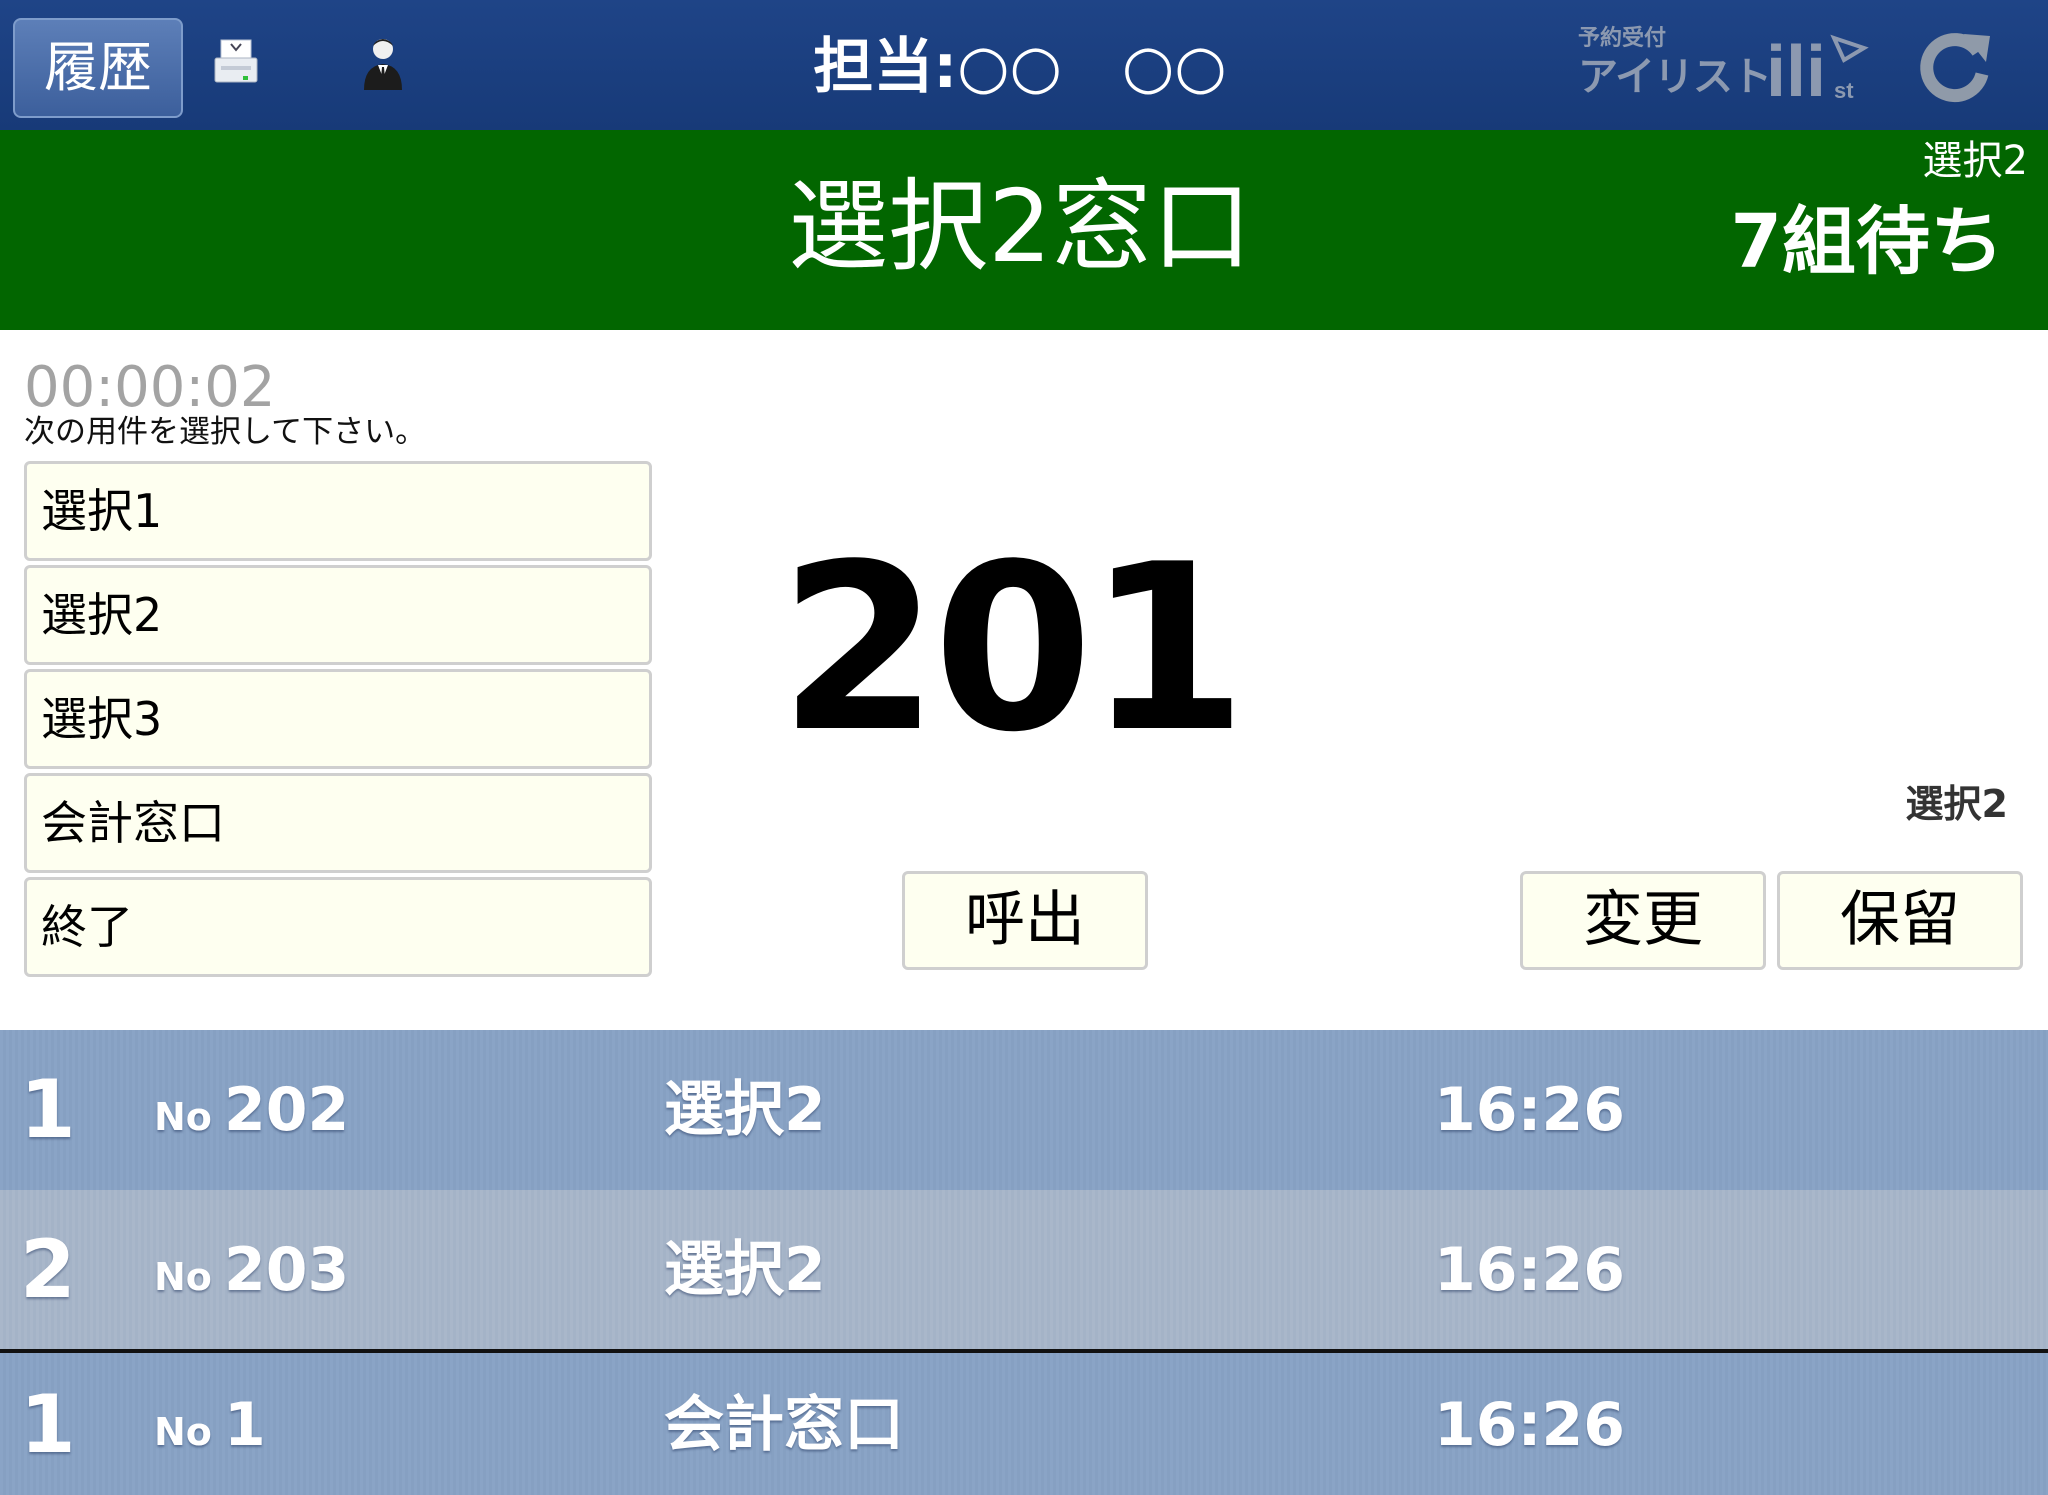 This screenshot has width=2048, height=1495. I want to click on queue-ticket-number: 202, so click(287, 1110).